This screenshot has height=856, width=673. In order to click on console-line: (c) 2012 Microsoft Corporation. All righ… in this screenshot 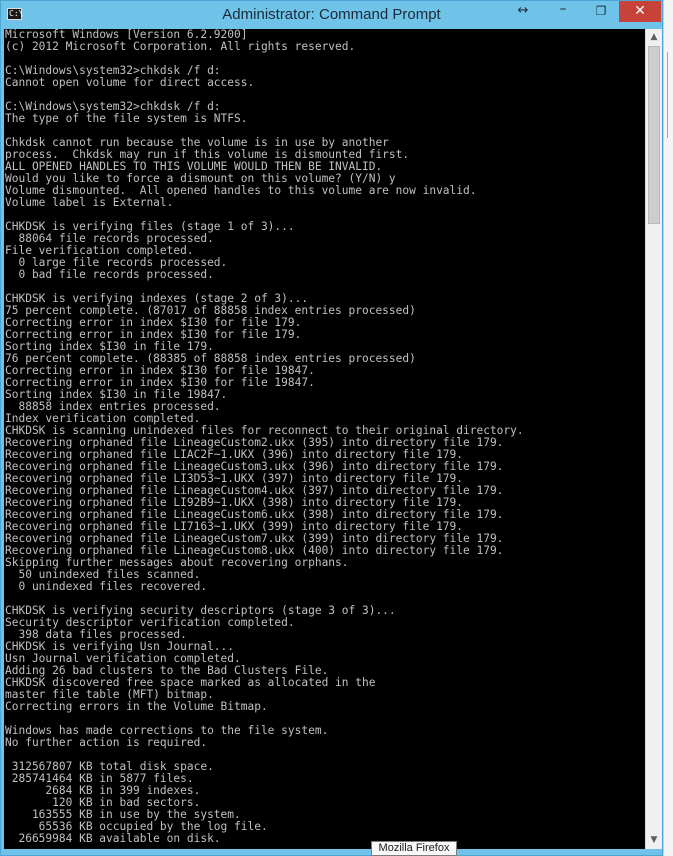, I will do `click(180, 46)`.